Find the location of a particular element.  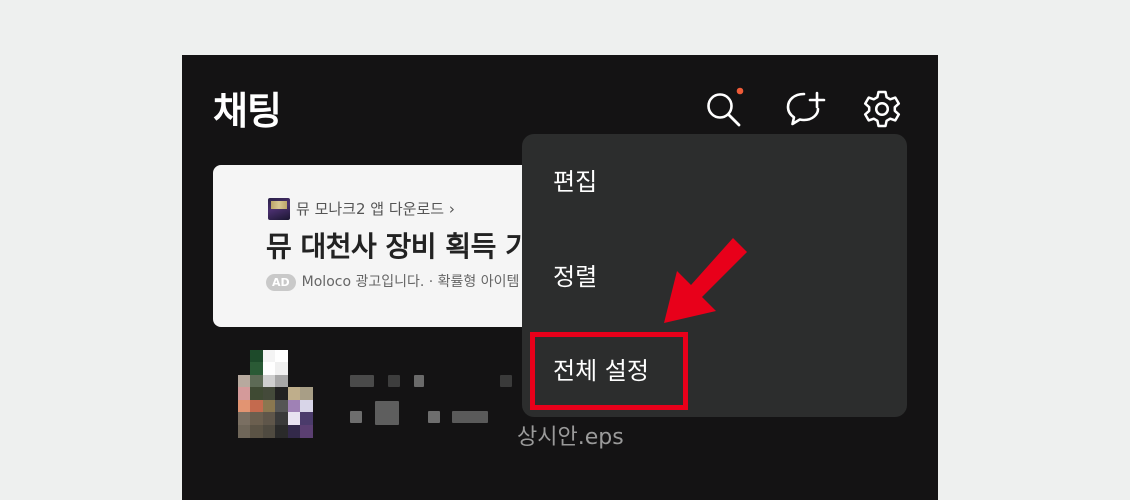

ad-disclaimer: Moloco 광고입니다. · 확률형 아이템 is located at coordinates (410, 282).